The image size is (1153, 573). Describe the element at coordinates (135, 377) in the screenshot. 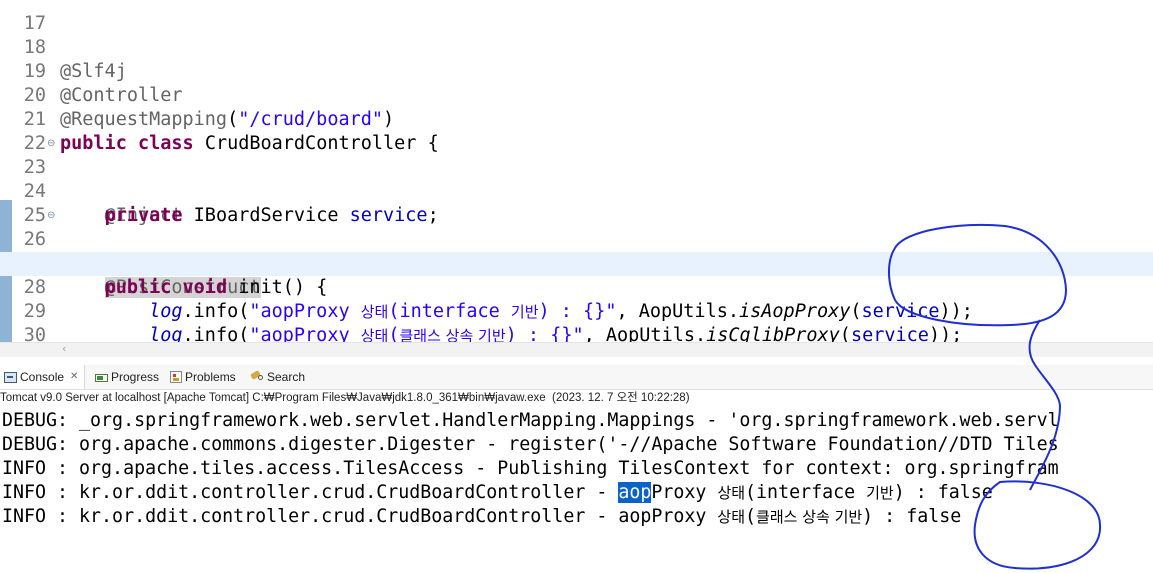

I see `tab-progress-label: Progress` at that location.